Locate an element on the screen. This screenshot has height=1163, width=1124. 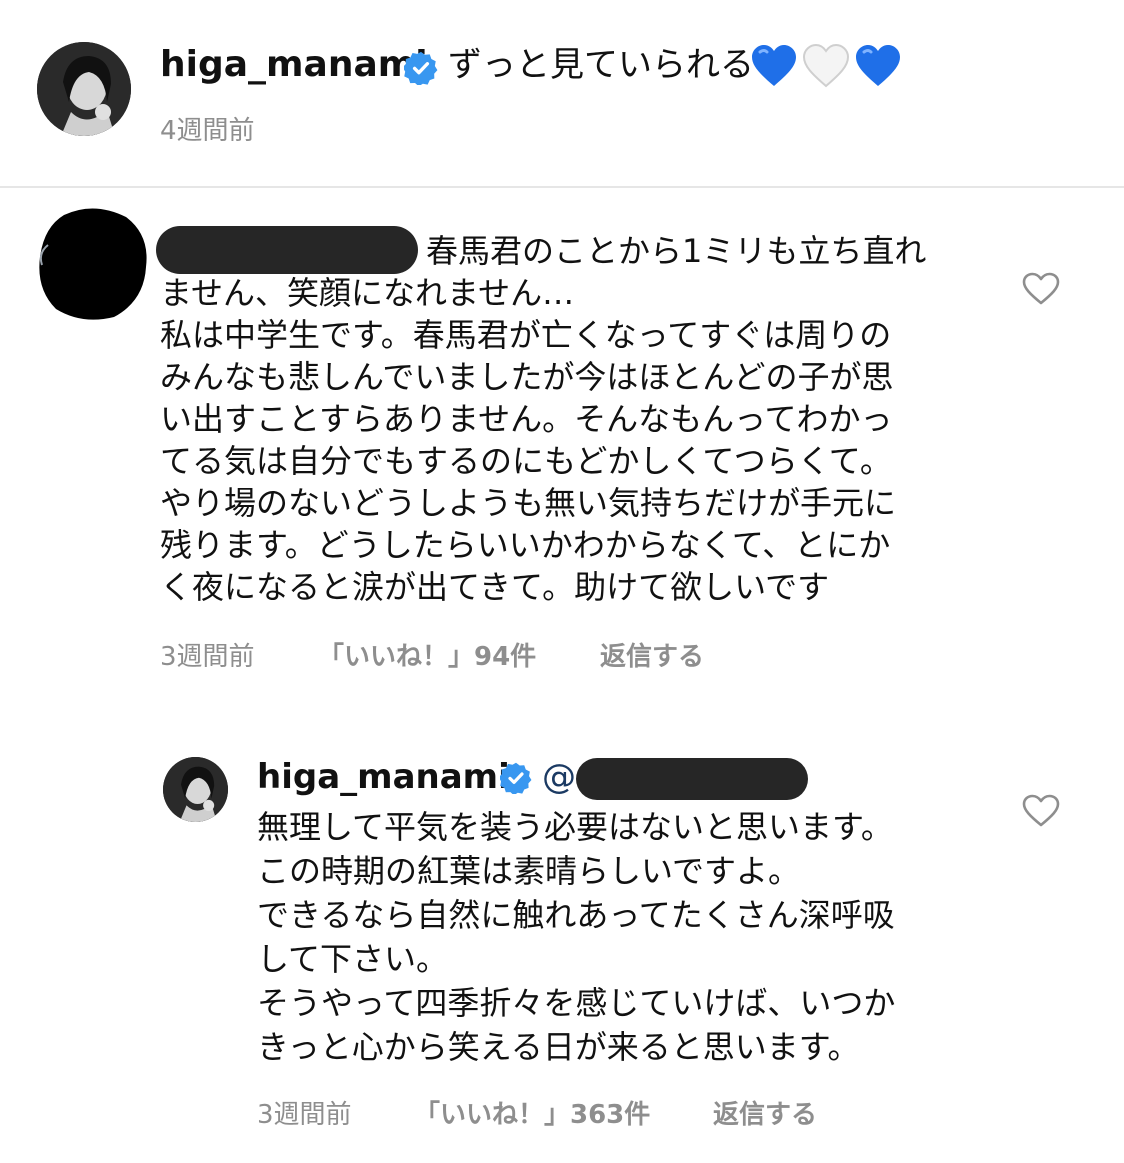
comment-line: 残ります。どうしたらいいかわからなくて、とにか is located at coordinates (525, 545).